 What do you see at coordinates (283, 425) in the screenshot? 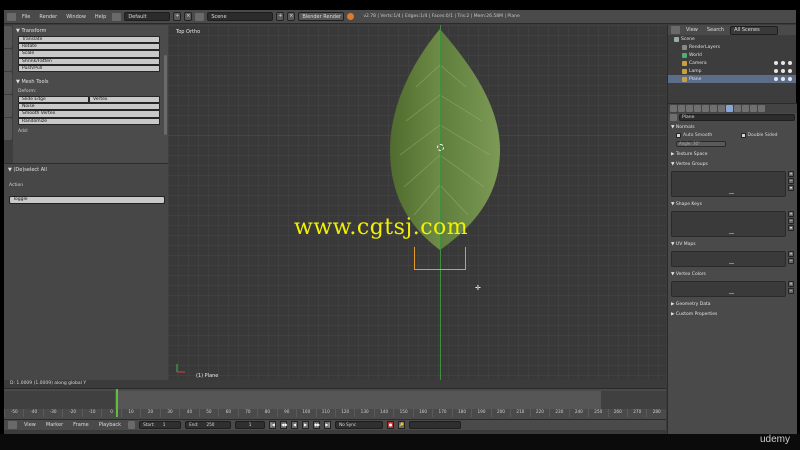
I see `prev-key-icon: ◀◆` at bounding box center [283, 425].